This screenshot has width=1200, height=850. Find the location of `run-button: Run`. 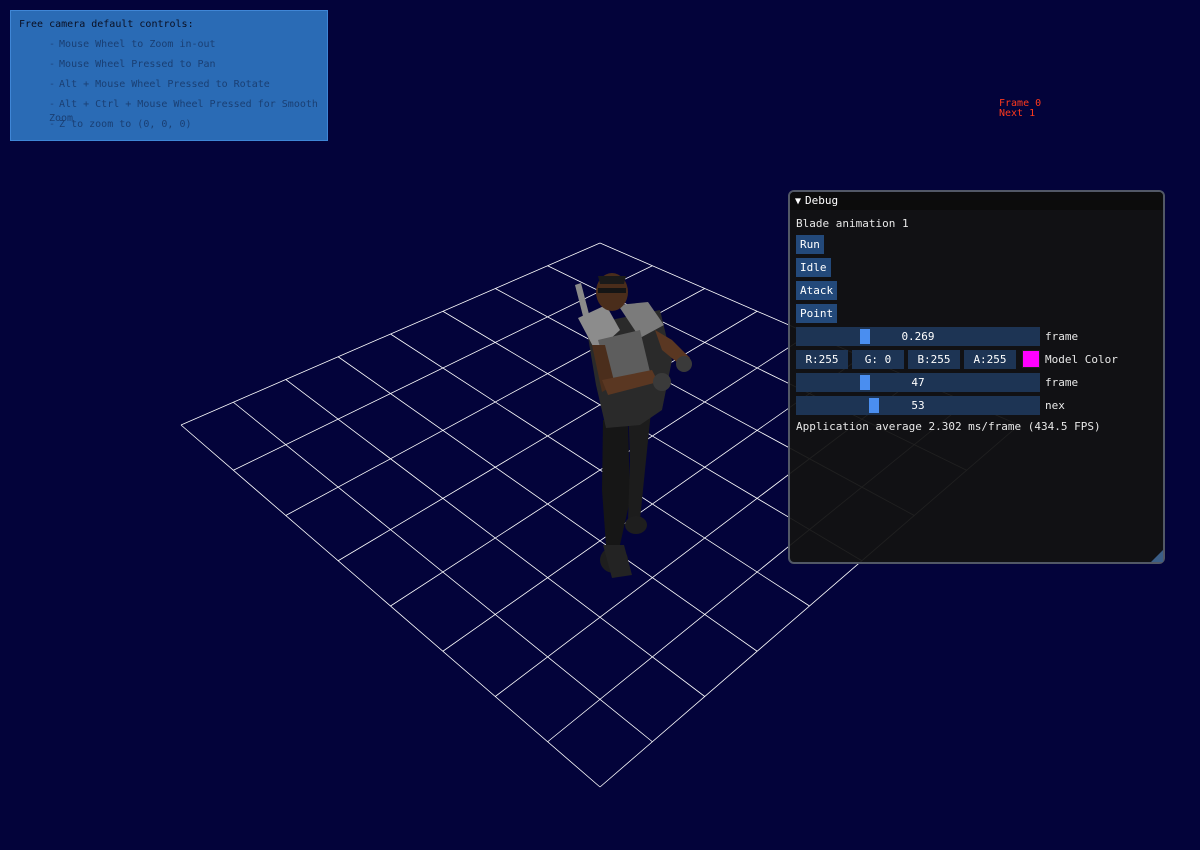

run-button: Run is located at coordinates (810, 244).